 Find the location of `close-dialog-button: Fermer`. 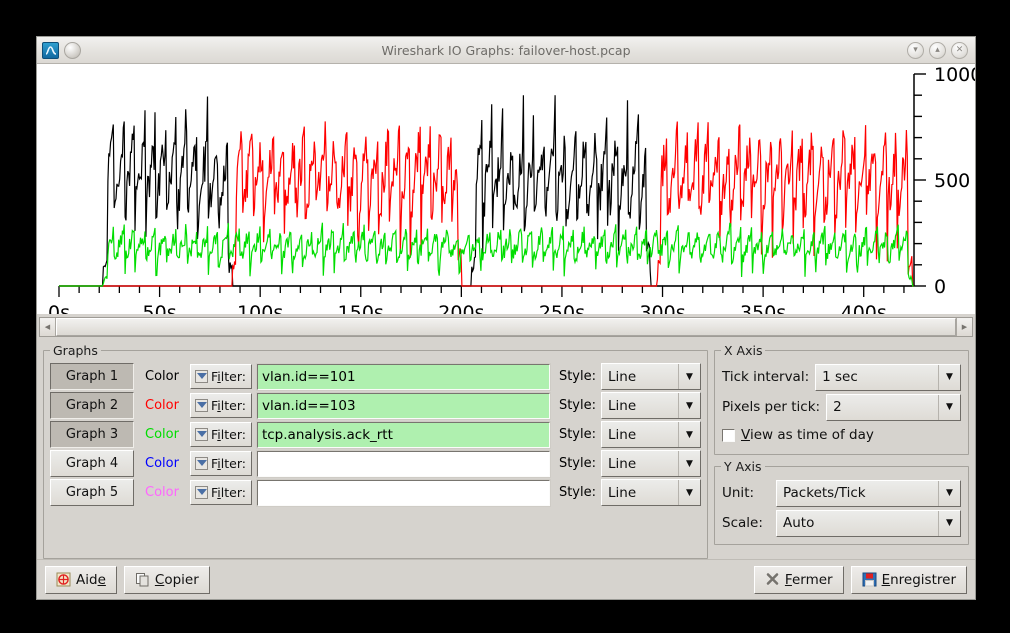

close-dialog-button: Fermer is located at coordinates (798, 579).